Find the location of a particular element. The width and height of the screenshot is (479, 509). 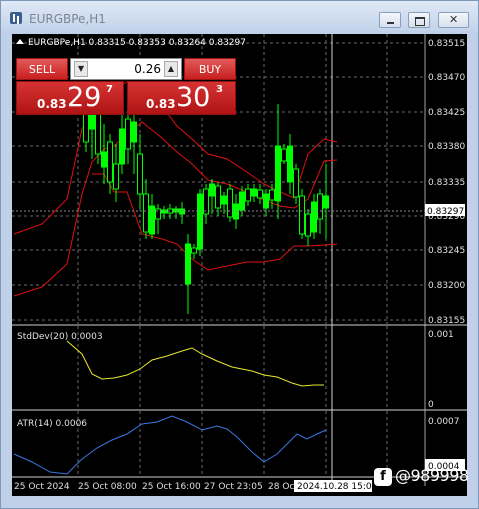

lot-decrease-icon: ▼ is located at coordinates (81, 69).